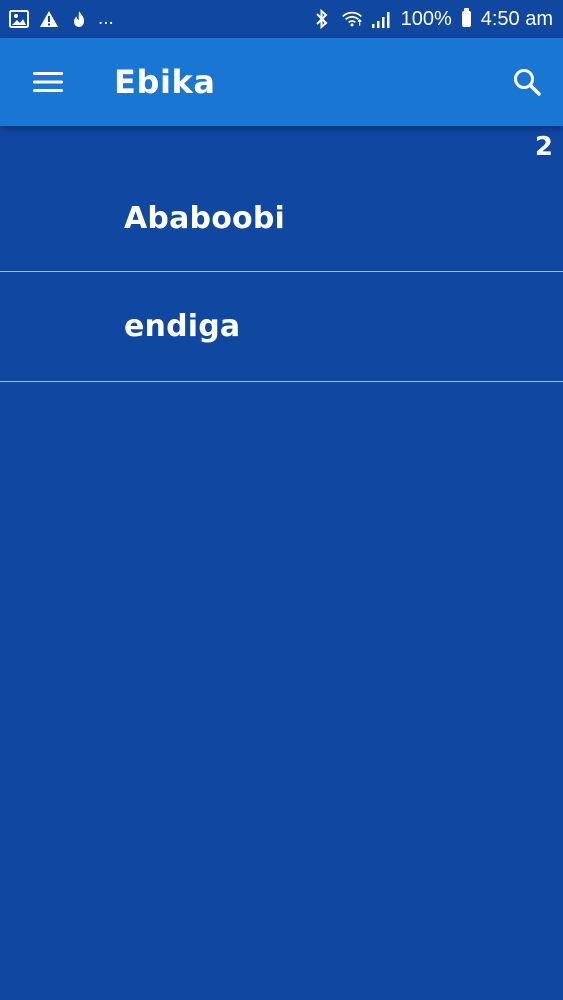 The width and height of the screenshot is (563, 1000). What do you see at coordinates (281, 217) in the screenshot?
I see `list-item-ababoobi: Ababoobi` at bounding box center [281, 217].